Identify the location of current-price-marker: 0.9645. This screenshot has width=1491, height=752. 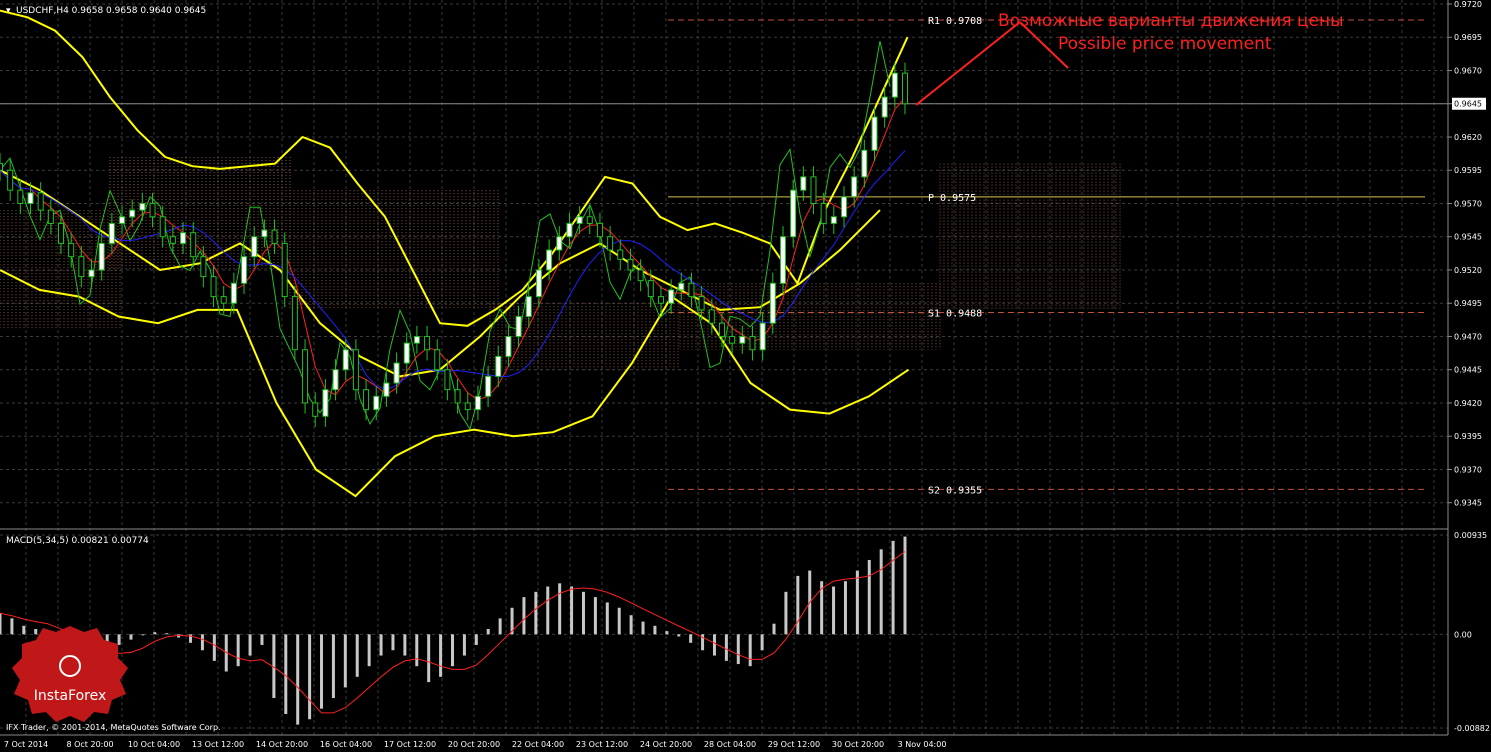
(1469, 103).